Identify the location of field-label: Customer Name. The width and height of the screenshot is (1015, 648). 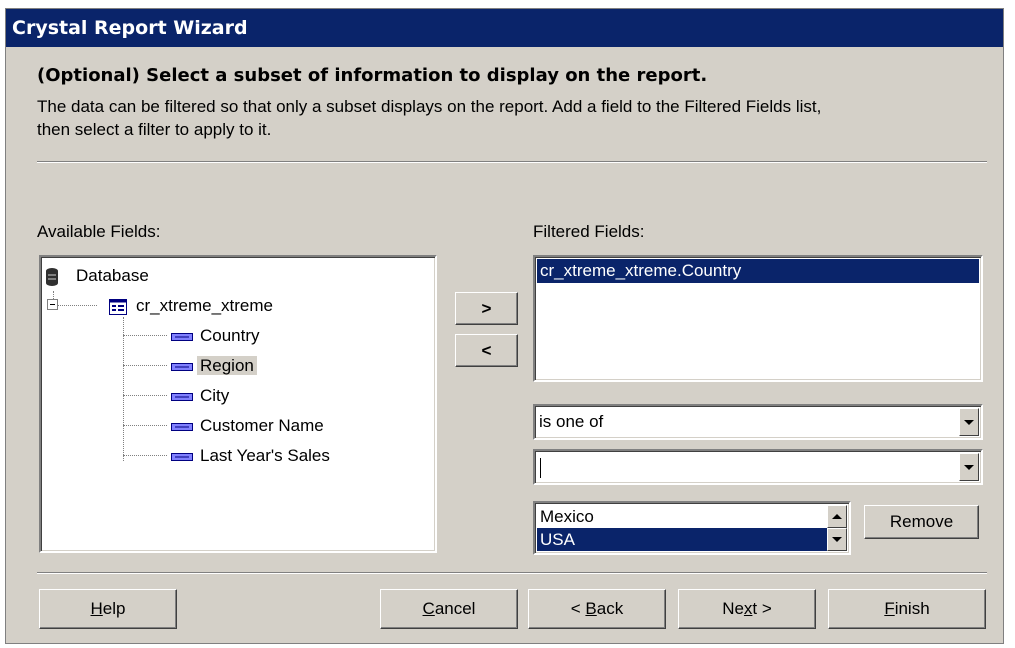
(262, 425).